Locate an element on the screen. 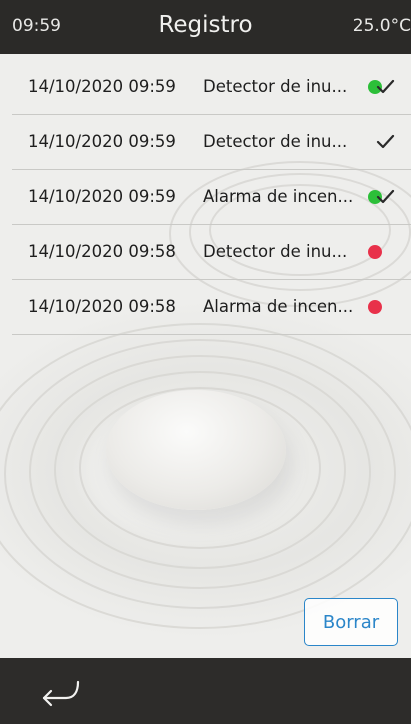 This screenshot has width=411, height=724. bottom-navigation-bar is located at coordinates (205, 691).